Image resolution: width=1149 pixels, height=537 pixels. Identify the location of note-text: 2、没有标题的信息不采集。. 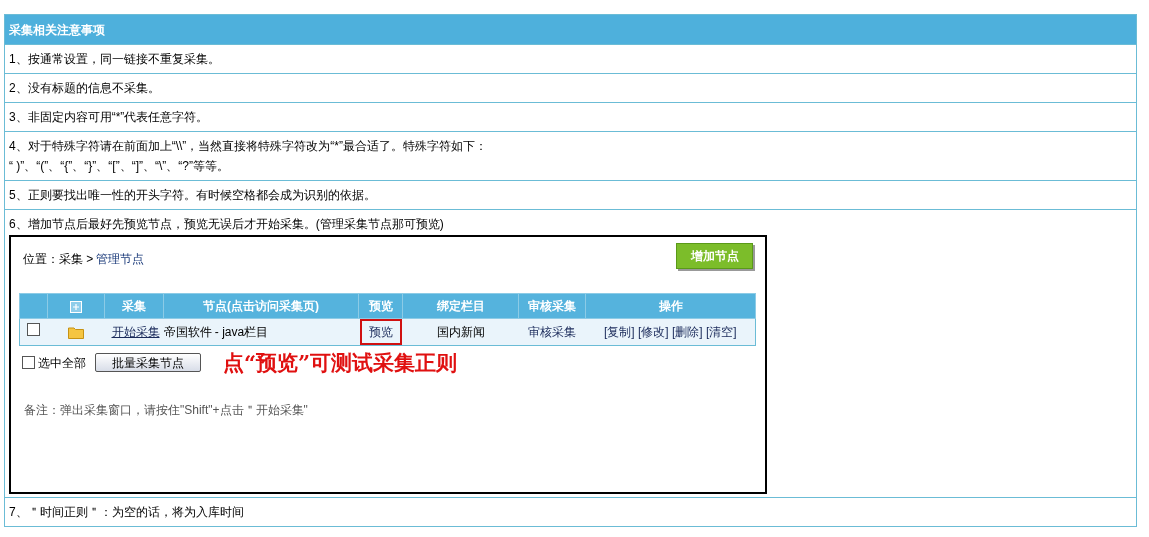
(85, 88).